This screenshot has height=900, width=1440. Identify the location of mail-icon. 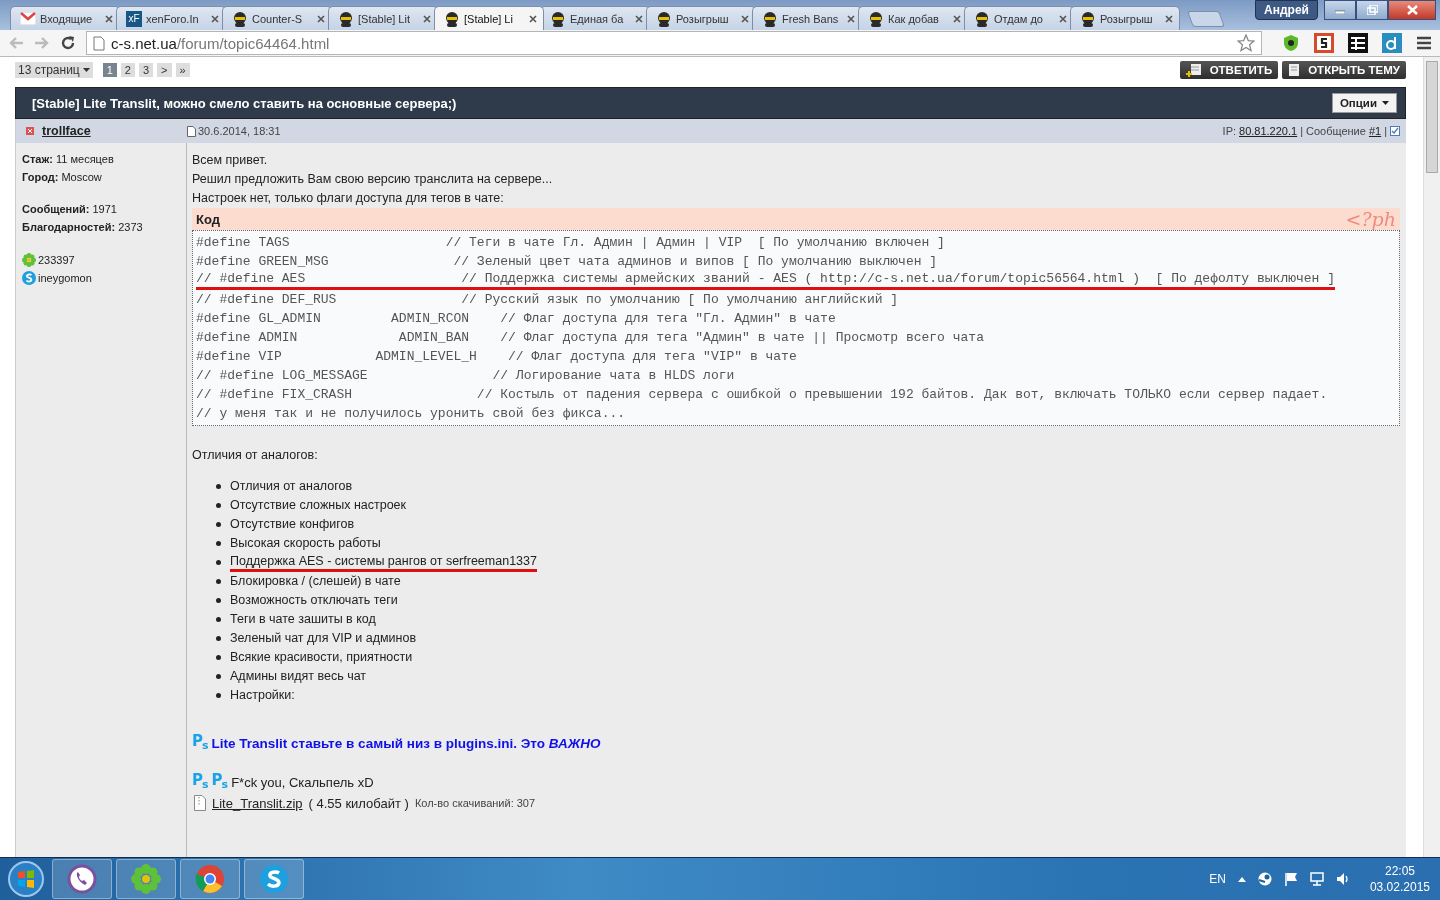
(28, 18).